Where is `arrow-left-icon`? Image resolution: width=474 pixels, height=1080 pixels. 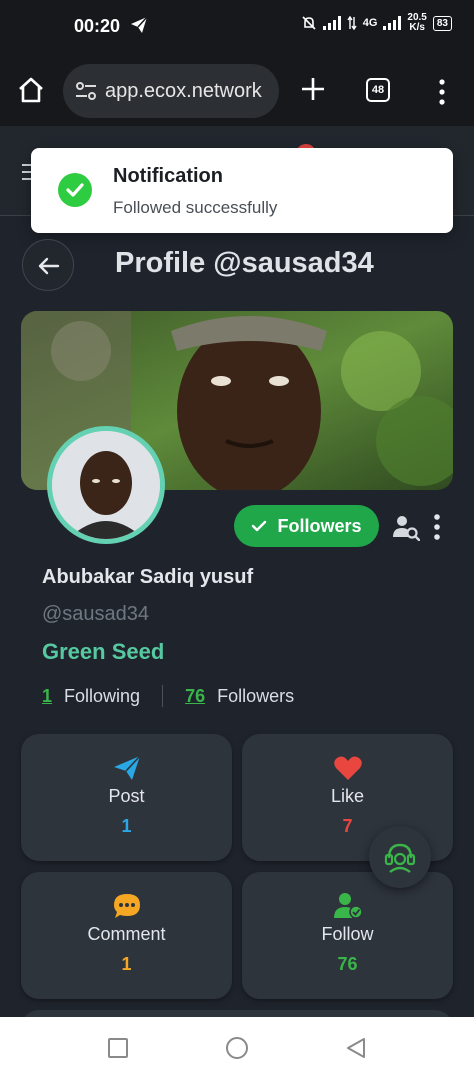
arrow-left-icon is located at coordinates (49, 266).